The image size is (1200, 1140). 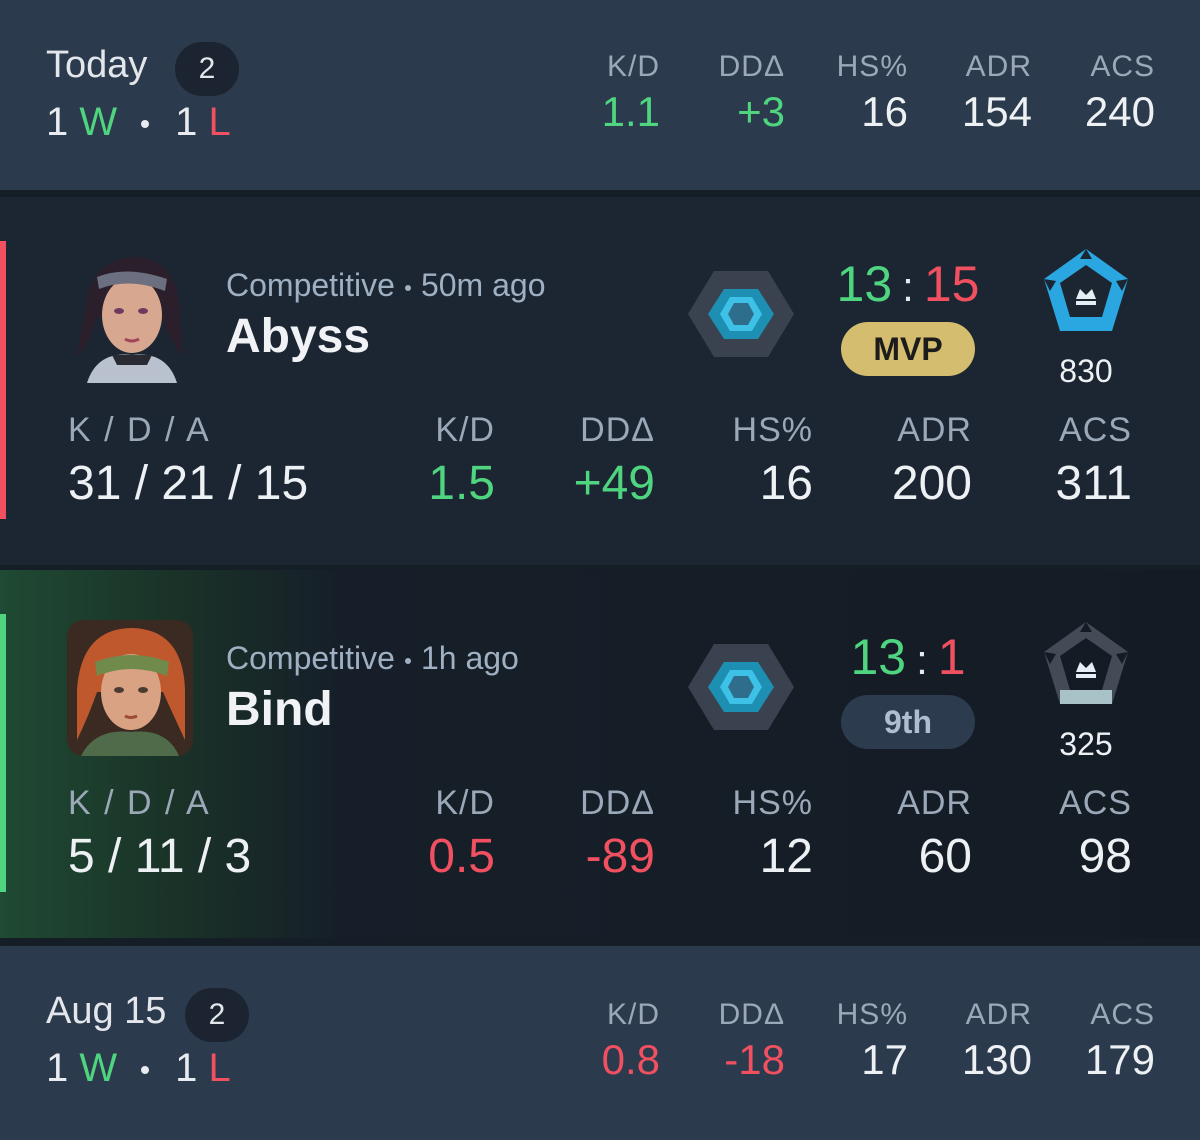 What do you see at coordinates (1102, 93) in the screenshot?
I see `stat-acs: ACS 240` at bounding box center [1102, 93].